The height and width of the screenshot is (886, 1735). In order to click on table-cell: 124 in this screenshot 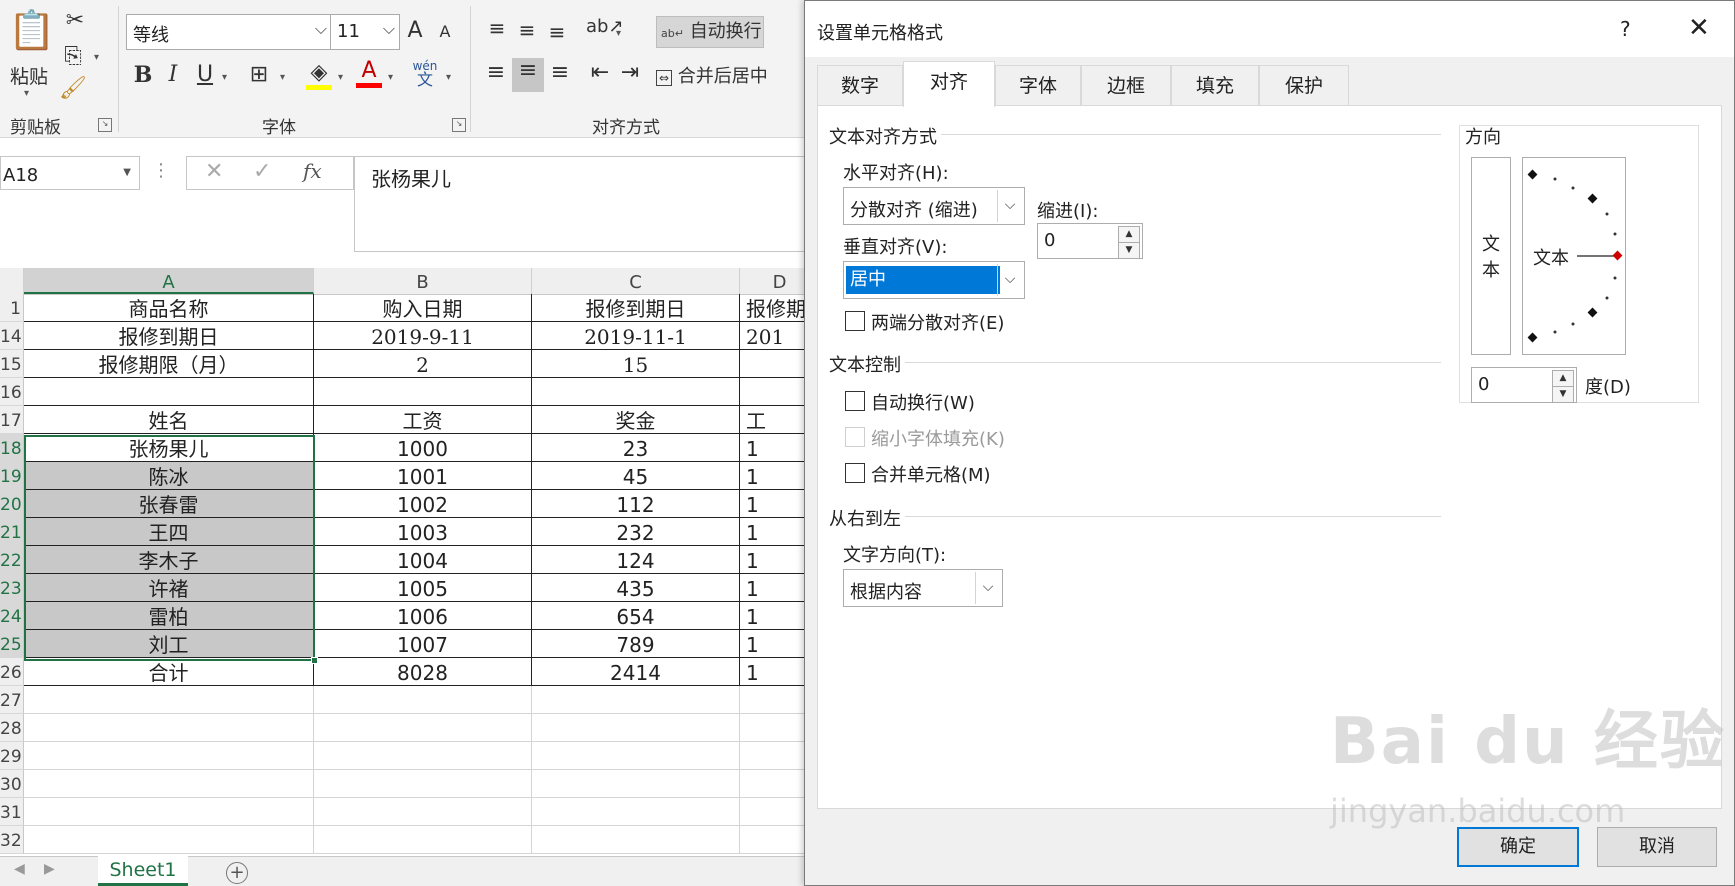, I will do `click(636, 560)`.